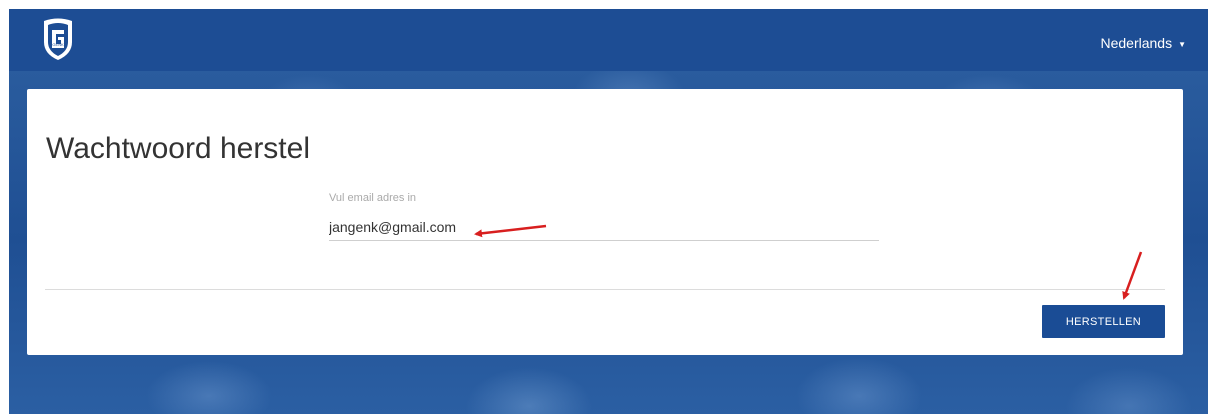 This screenshot has width=1215, height=414. Describe the element at coordinates (605, 289) in the screenshot. I see `divider` at that location.